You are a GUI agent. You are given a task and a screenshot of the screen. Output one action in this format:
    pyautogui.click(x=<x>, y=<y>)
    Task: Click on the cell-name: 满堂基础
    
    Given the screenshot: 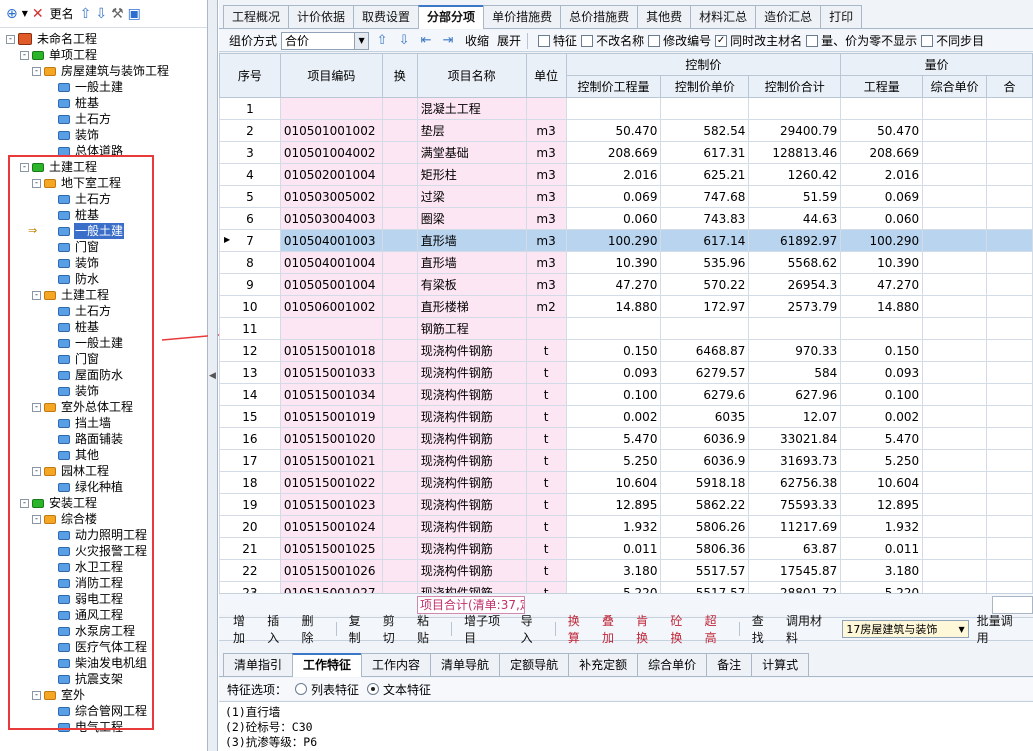 What is the action you would take?
    pyautogui.click(x=471, y=152)
    